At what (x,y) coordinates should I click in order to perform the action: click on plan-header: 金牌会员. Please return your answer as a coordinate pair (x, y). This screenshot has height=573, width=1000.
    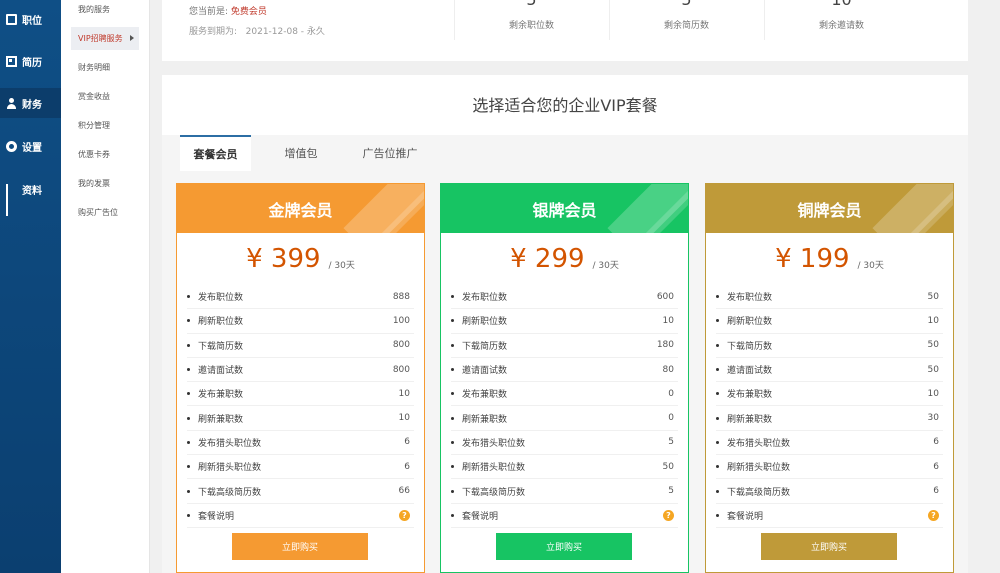
    Looking at the image, I should click on (300, 208).